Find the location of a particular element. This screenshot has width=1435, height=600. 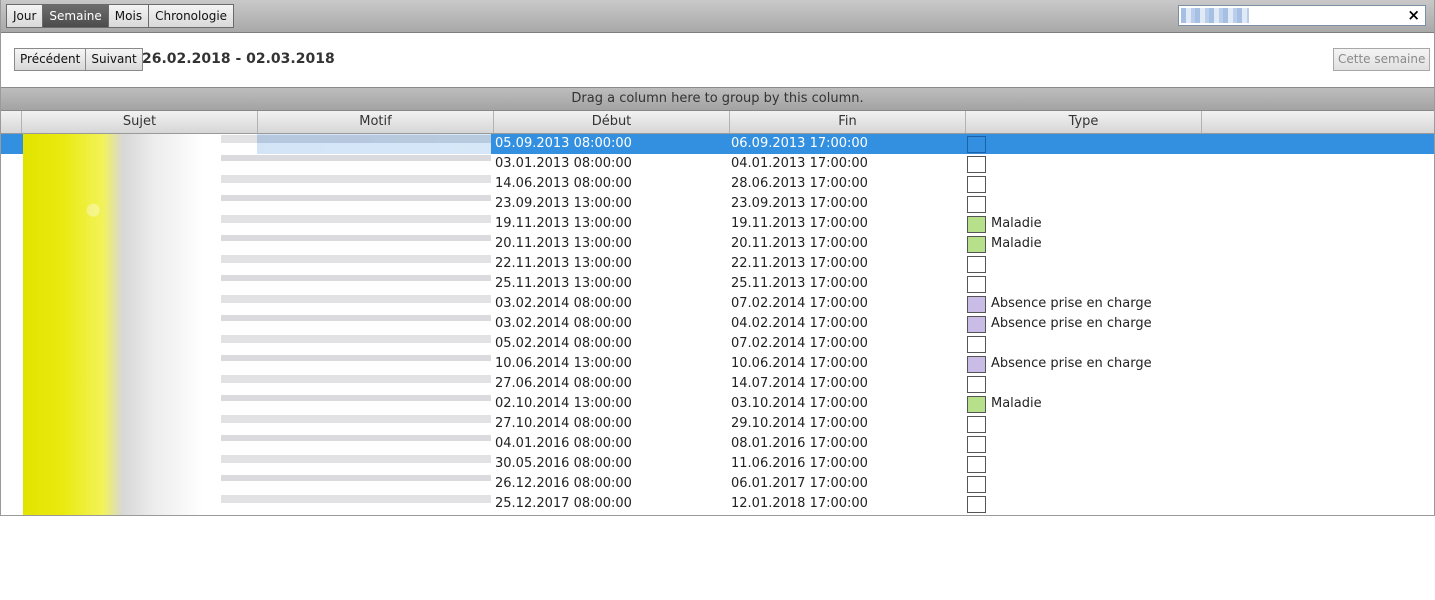

previous-button: Précédent is located at coordinates (50, 59).